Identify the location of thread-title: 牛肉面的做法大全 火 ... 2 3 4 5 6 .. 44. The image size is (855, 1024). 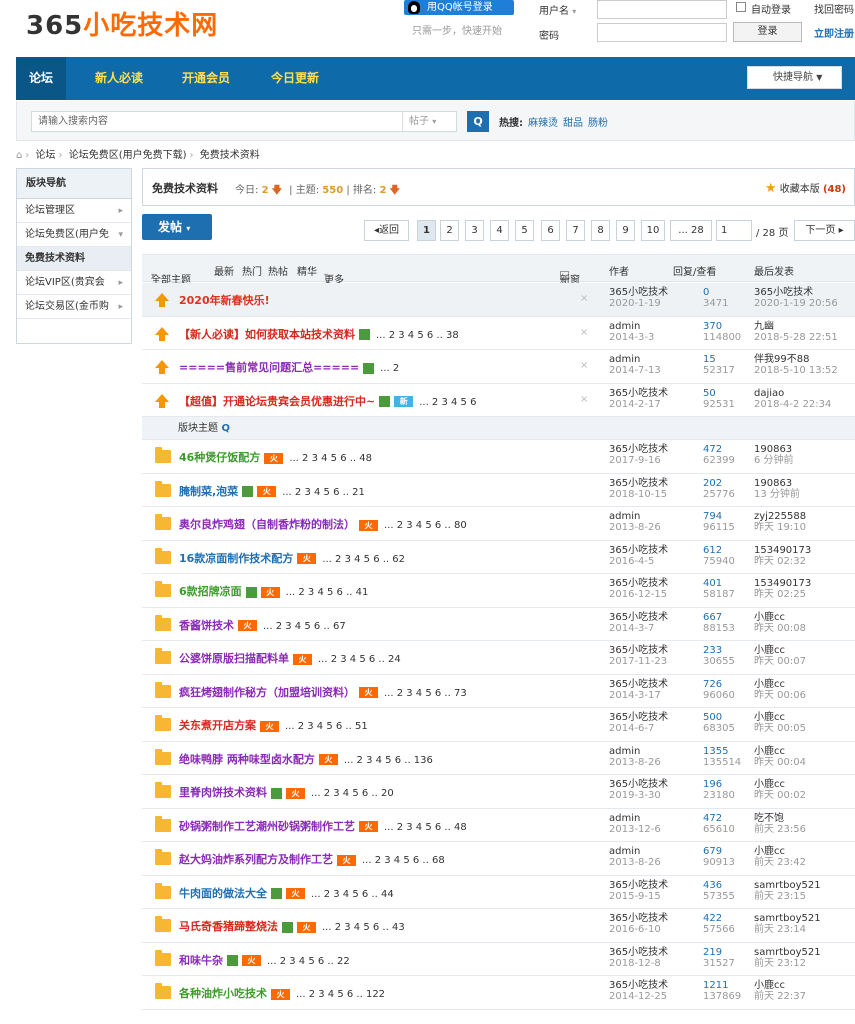
(286, 893).